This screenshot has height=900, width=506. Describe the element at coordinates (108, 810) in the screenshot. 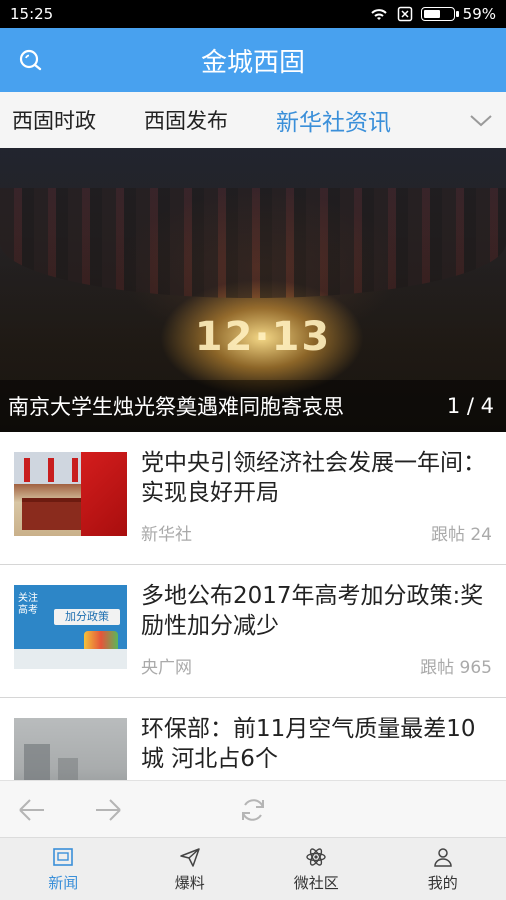

I see `arrow-right-icon` at that location.